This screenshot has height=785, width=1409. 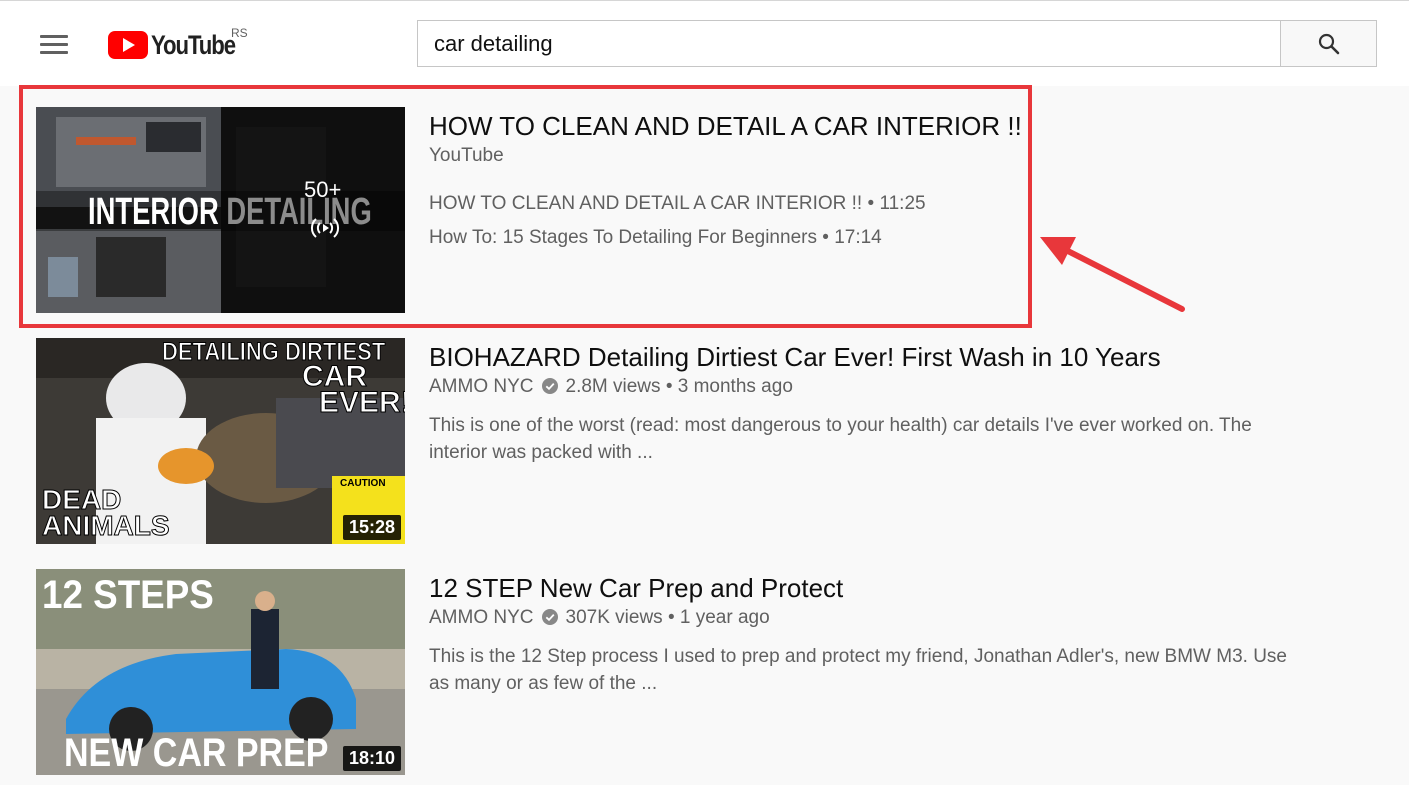 What do you see at coordinates (904, 588) in the screenshot?
I see `video-title: 12 STEP New Car Prep and Protect` at bounding box center [904, 588].